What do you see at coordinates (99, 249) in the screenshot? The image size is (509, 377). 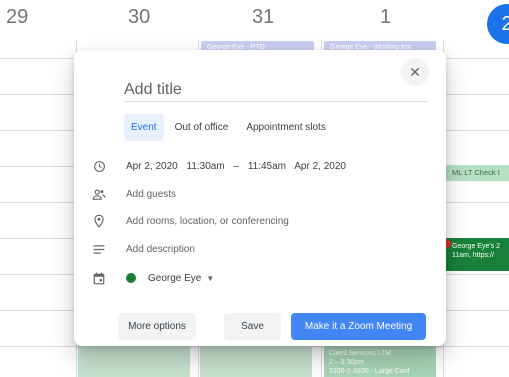 I see `description-icon` at bounding box center [99, 249].